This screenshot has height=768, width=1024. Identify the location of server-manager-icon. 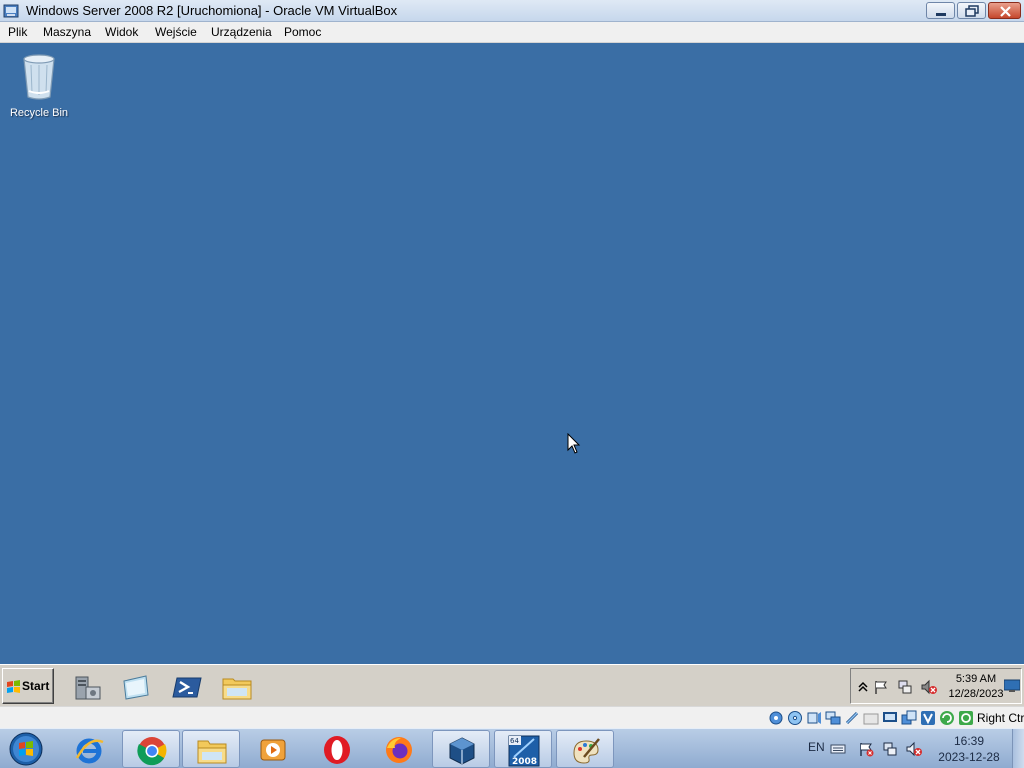
(88, 688).